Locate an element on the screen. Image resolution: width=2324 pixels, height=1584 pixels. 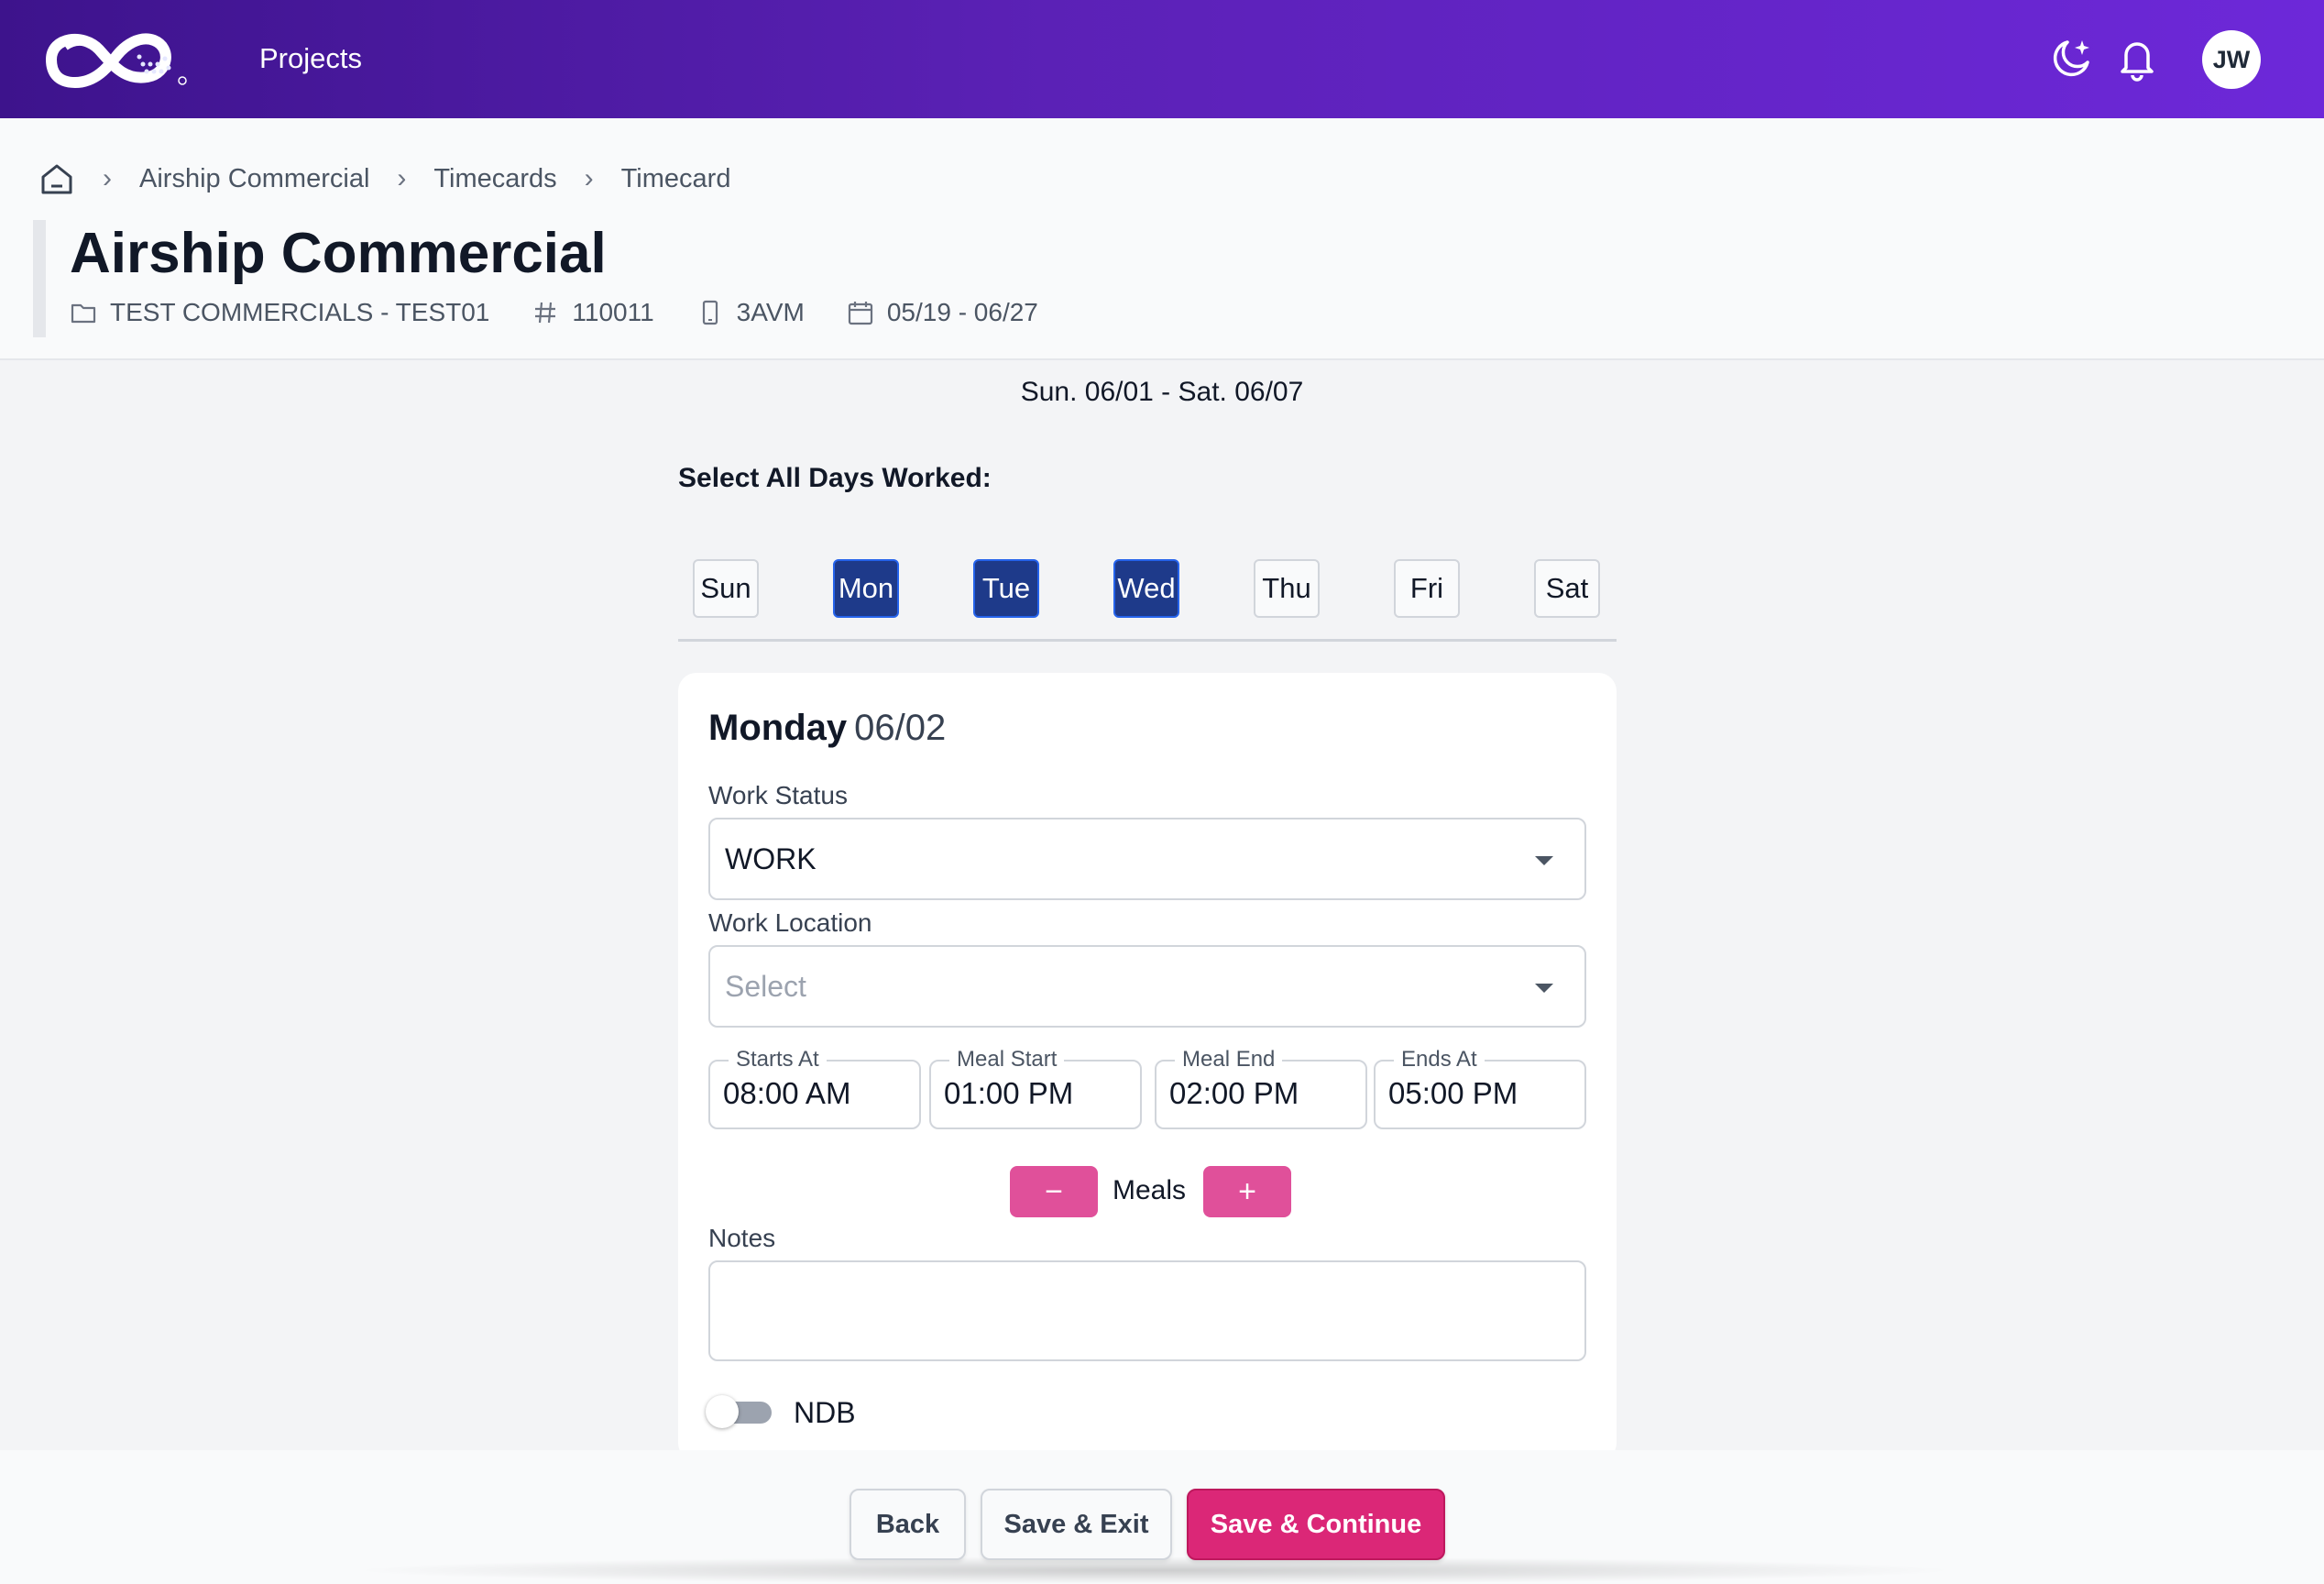
notes-label: Notes is located at coordinates (742, 1238).